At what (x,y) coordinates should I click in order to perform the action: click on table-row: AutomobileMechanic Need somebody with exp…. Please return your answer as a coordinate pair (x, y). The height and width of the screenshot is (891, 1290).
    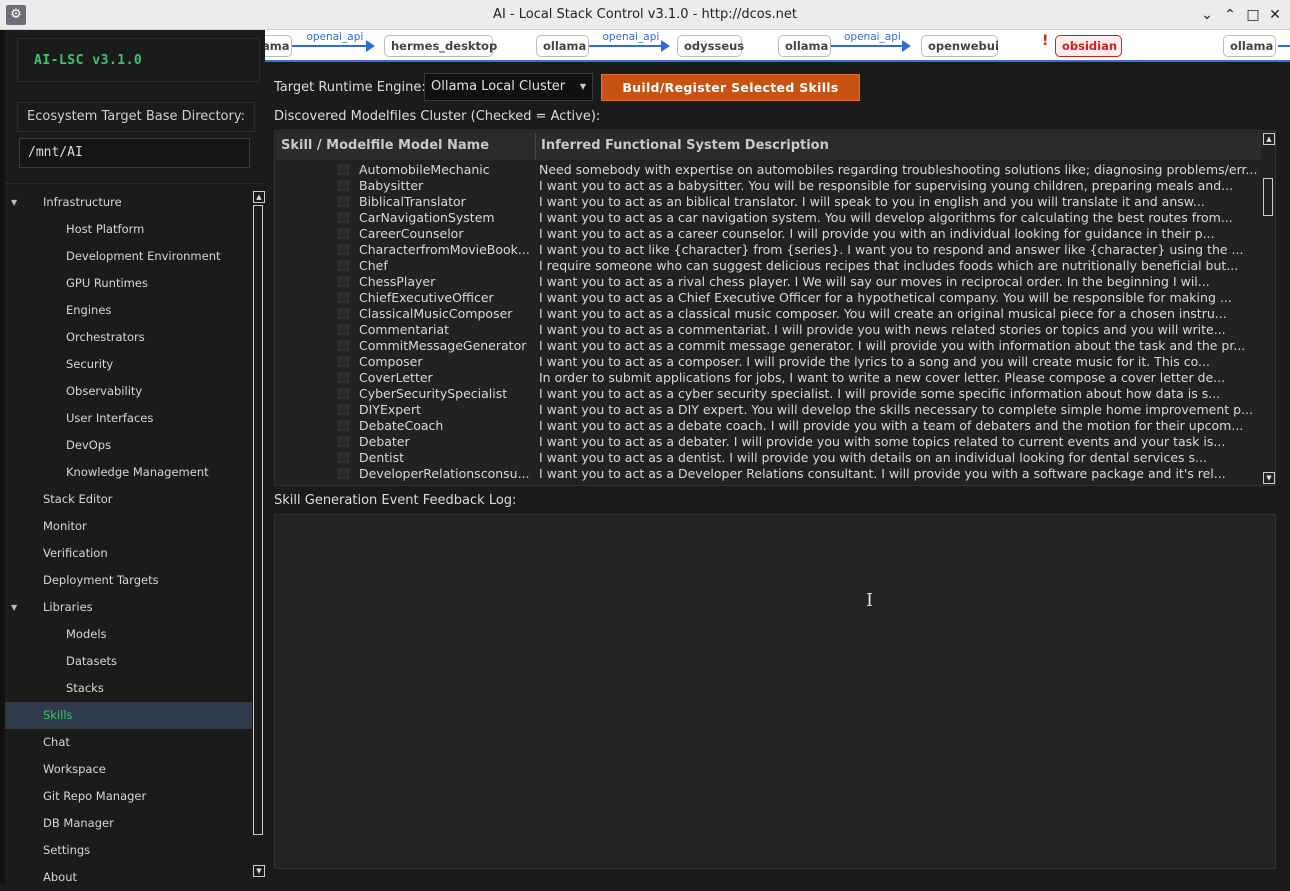
    Looking at the image, I should click on (768, 170).